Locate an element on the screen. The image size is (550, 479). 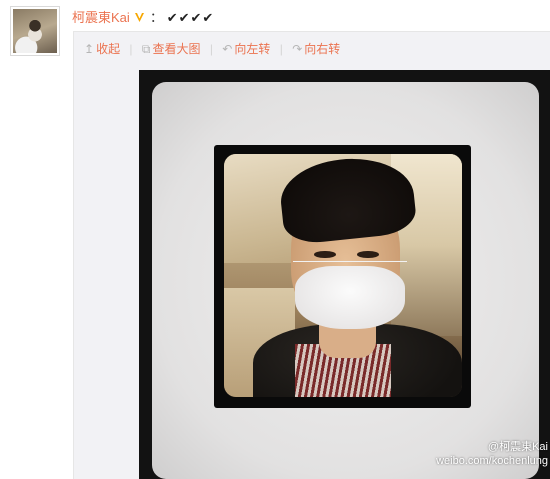
mask-strap is located at coordinates (350, 261).